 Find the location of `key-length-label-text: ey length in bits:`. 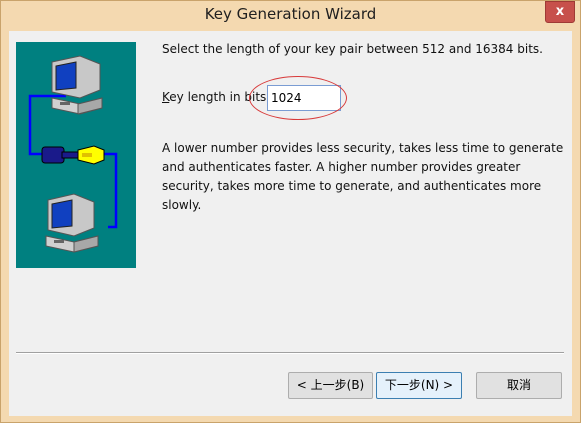

key-length-label-text: ey length in bits: is located at coordinates (220, 97).